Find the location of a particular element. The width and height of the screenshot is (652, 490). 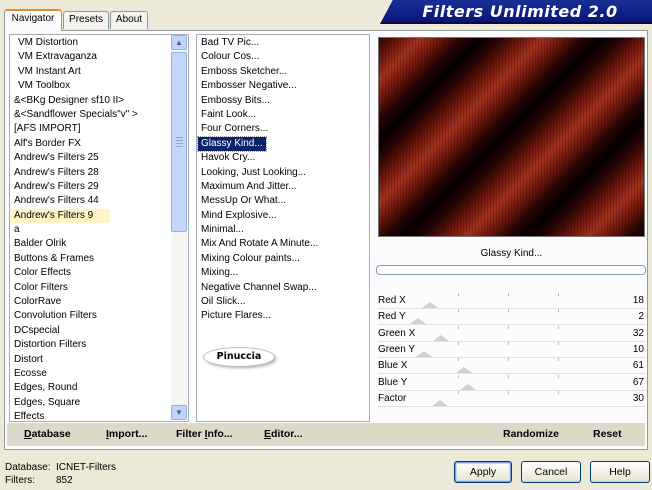

filters-count-label: Filters: is located at coordinates (20, 480).